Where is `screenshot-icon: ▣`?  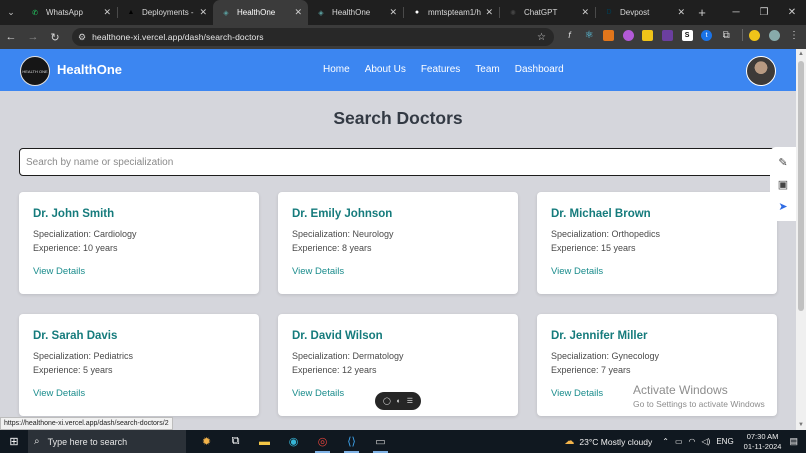 screenshot-icon: ▣ is located at coordinates (783, 184).